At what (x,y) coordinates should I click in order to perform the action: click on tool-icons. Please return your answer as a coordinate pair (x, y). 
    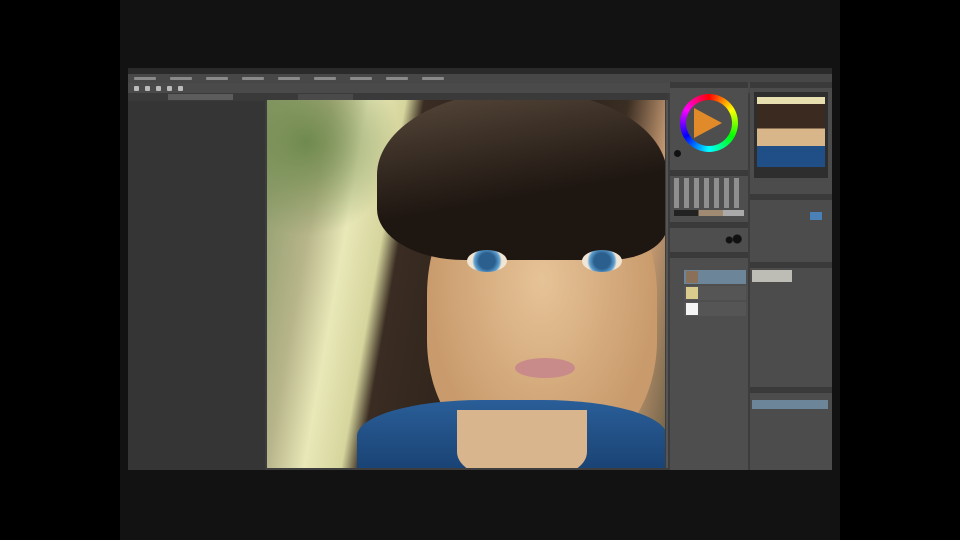
    Looking at the image, I should click on (709, 193).